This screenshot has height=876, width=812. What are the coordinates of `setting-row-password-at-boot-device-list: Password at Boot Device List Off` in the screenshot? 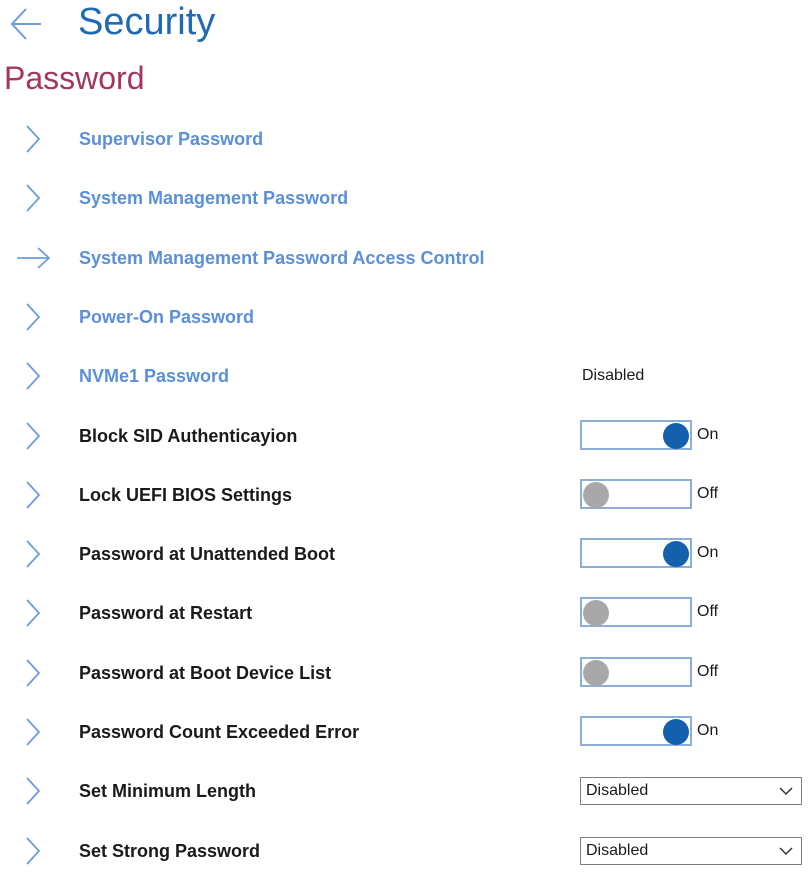 It's located at (406, 673).